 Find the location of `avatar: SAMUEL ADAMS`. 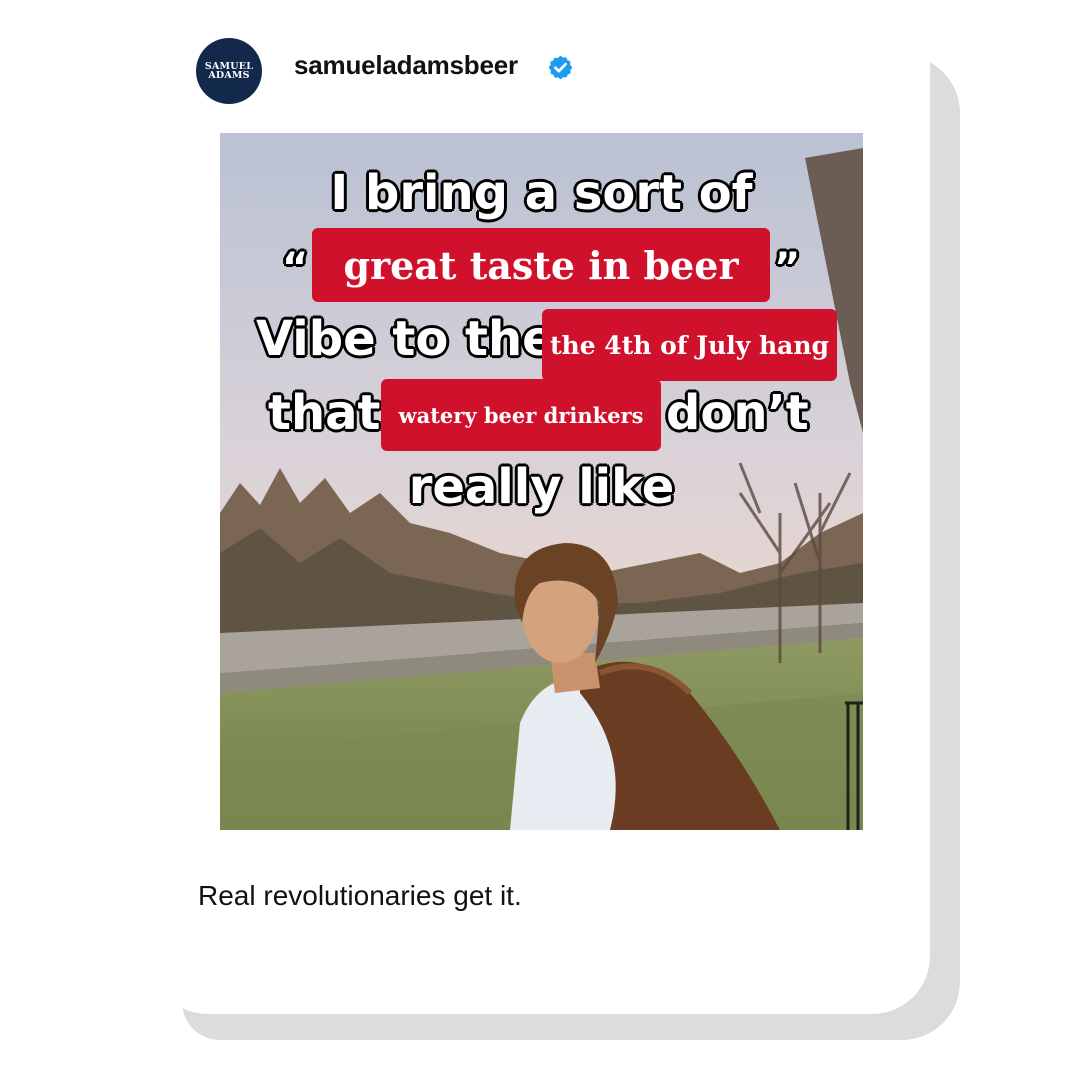

avatar: SAMUEL ADAMS is located at coordinates (229, 71).